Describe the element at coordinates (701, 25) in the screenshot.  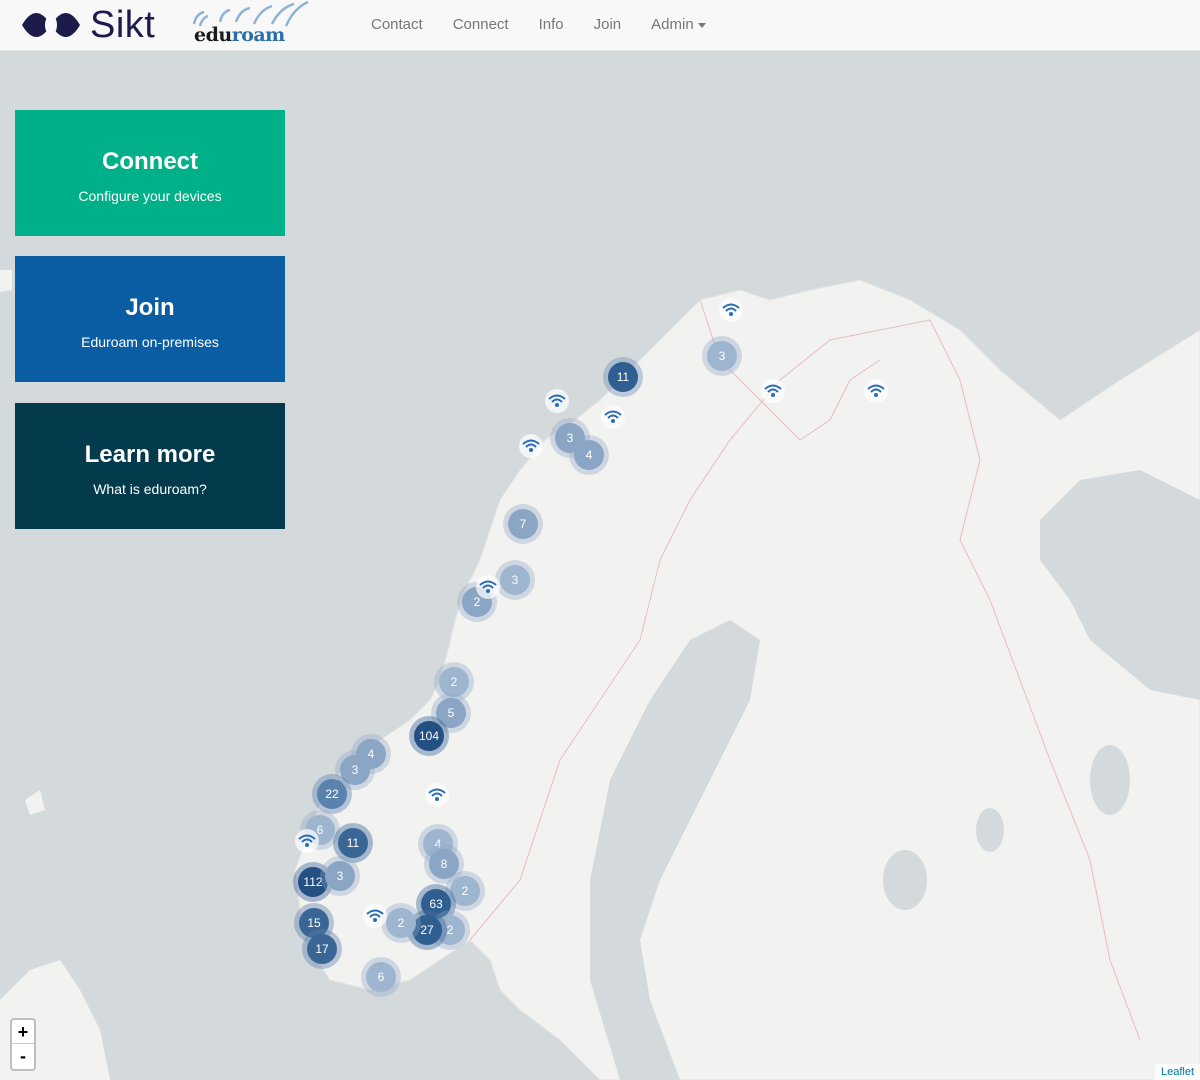
I see `caret-down-icon` at that location.